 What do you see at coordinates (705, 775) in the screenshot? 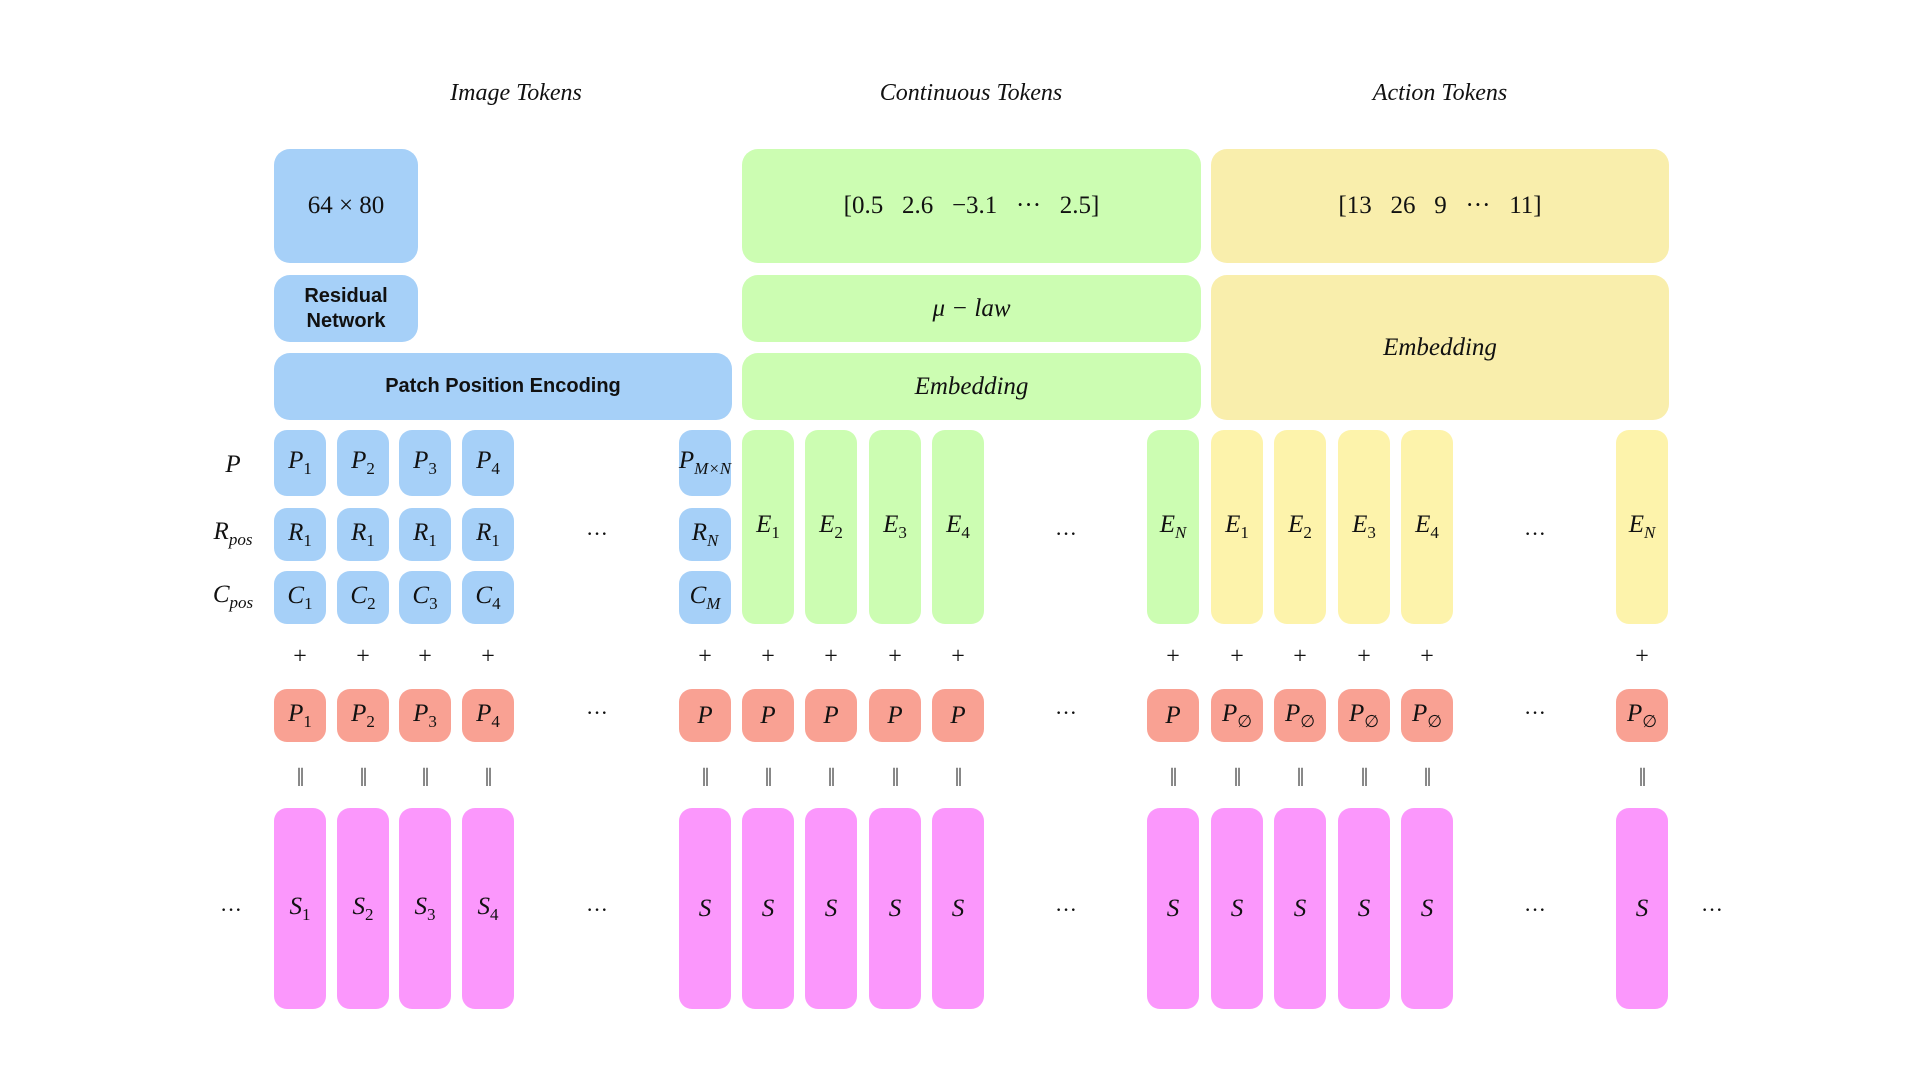
I see `equals-image-last: ||` at bounding box center [705, 775].